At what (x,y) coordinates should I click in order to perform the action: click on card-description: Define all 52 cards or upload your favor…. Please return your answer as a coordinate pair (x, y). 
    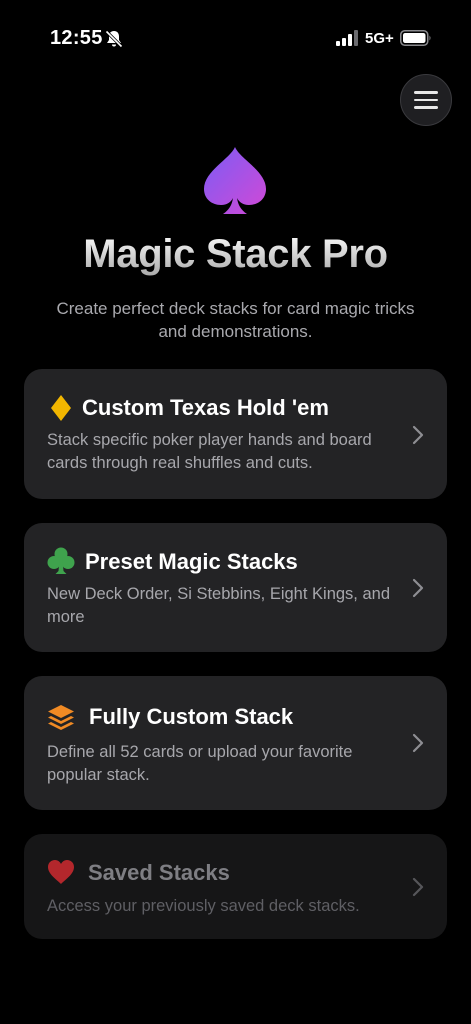
    Looking at the image, I should click on (200, 763).